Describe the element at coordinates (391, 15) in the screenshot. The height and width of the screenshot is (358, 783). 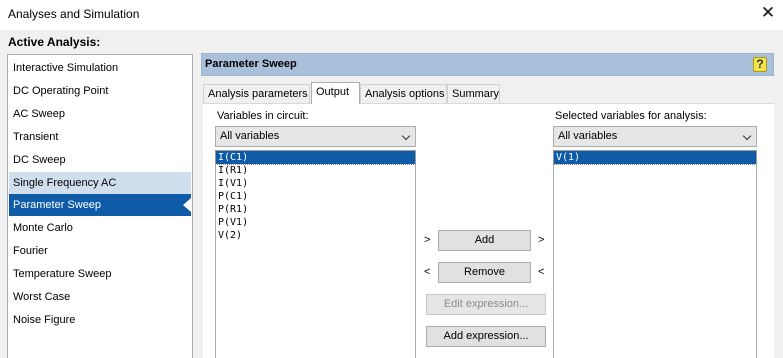
I see `title-bar: Analyses and Simulation ✕` at that location.